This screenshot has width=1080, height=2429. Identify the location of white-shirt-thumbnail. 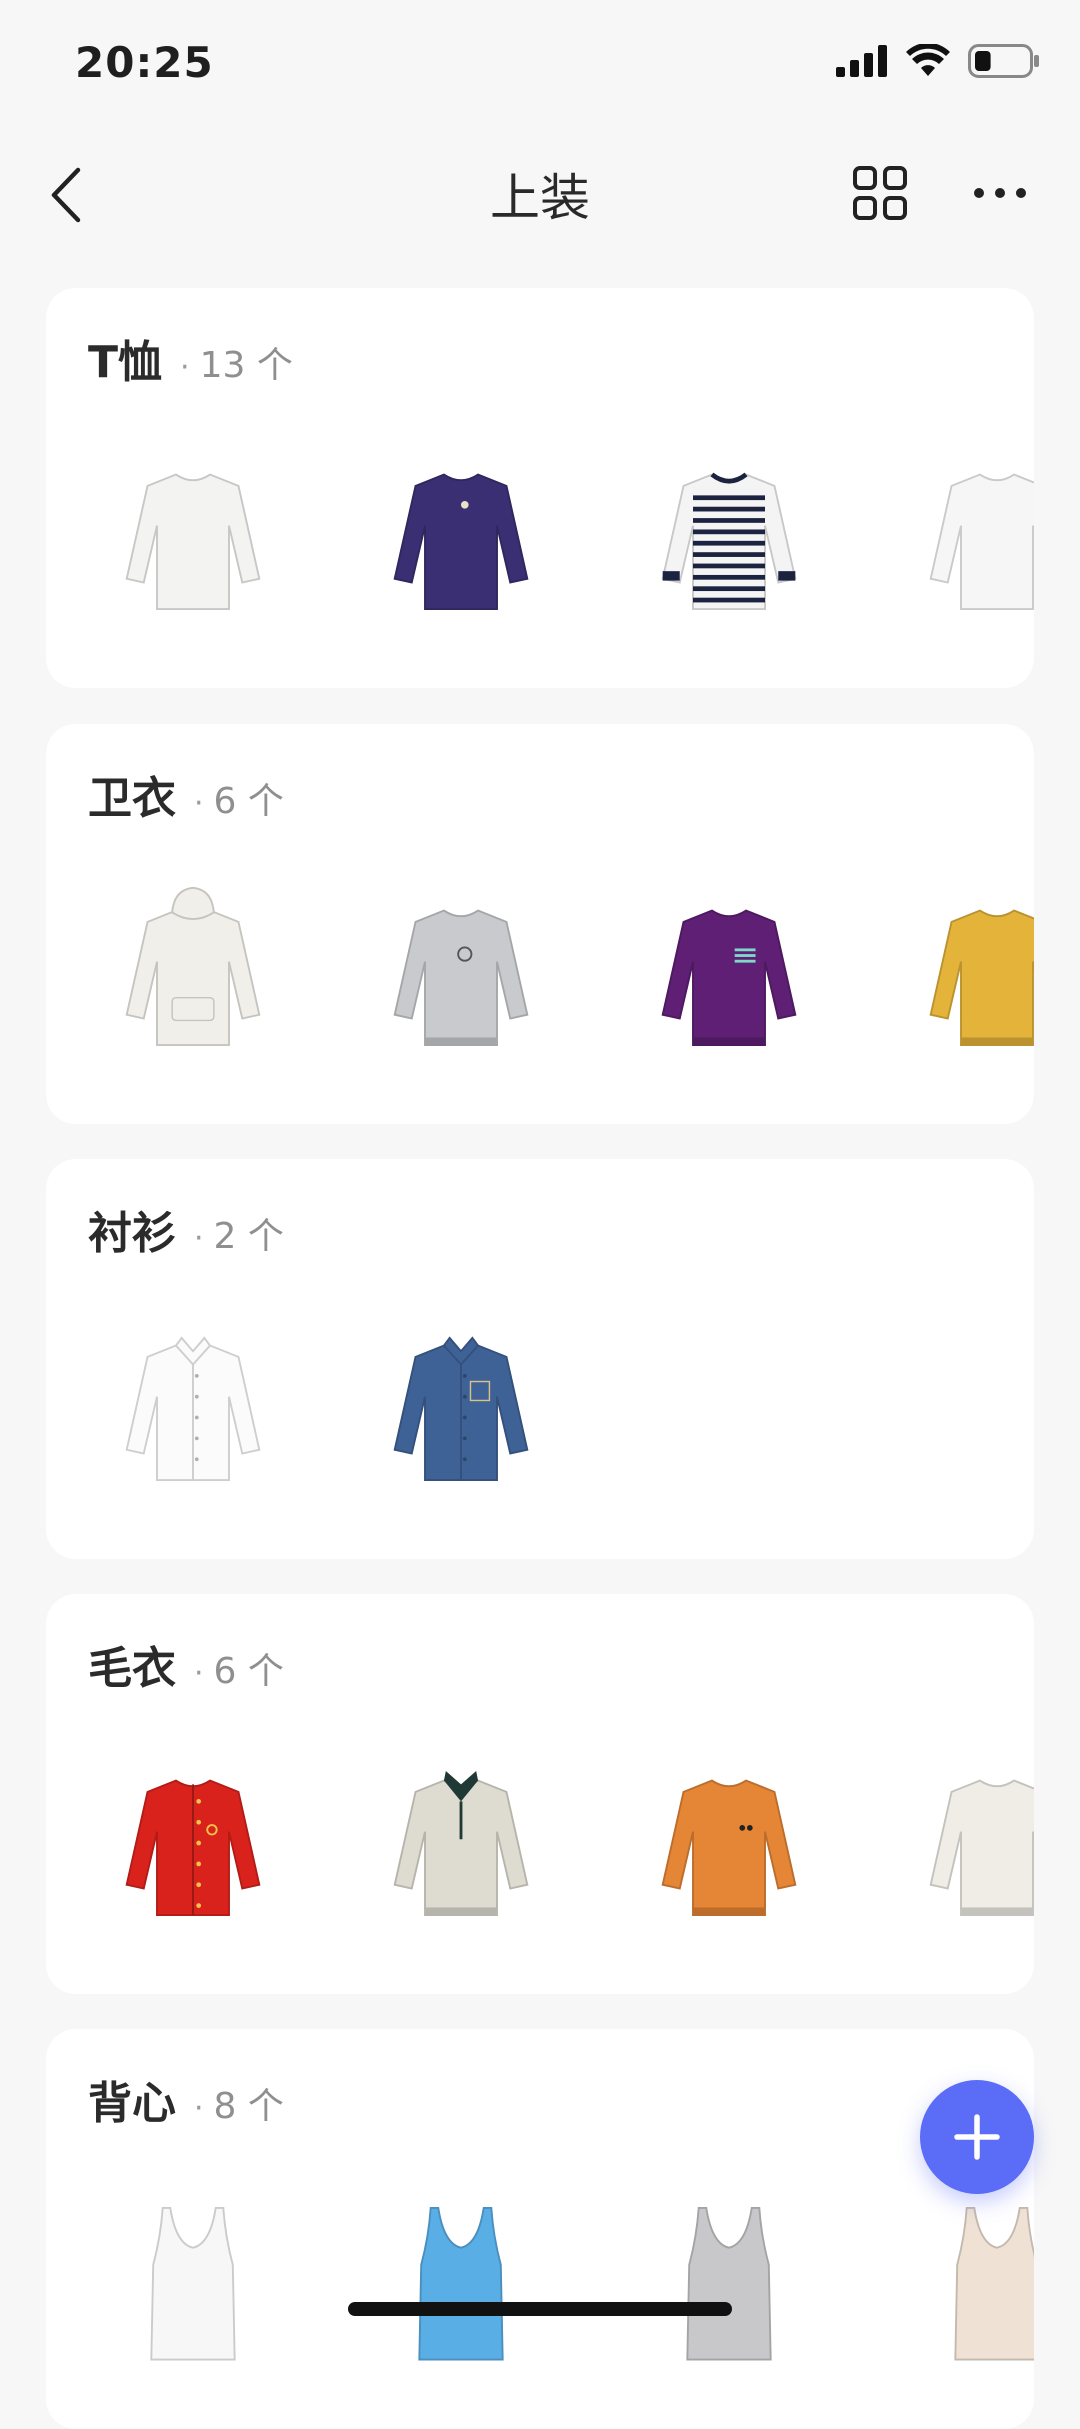
(193, 1409).